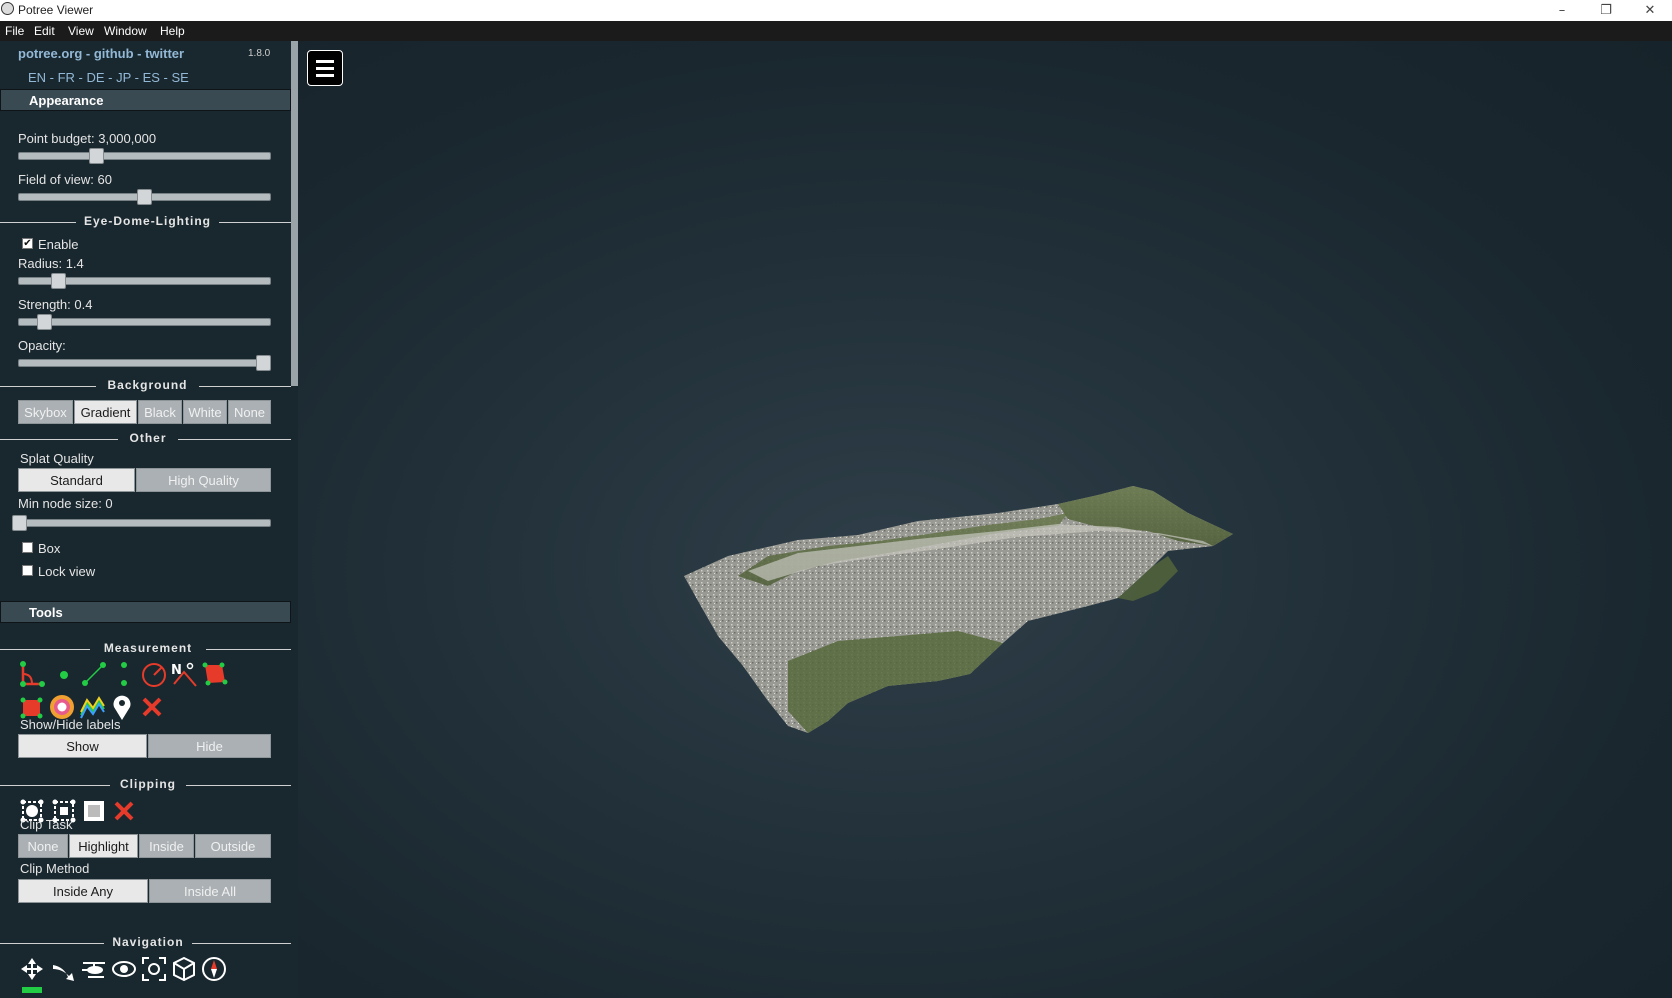 The image size is (1672, 998). What do you see at coordinates (59, 281) in the screenshot?
I see `radius-slider-handle` at bounding box center [59, 281].